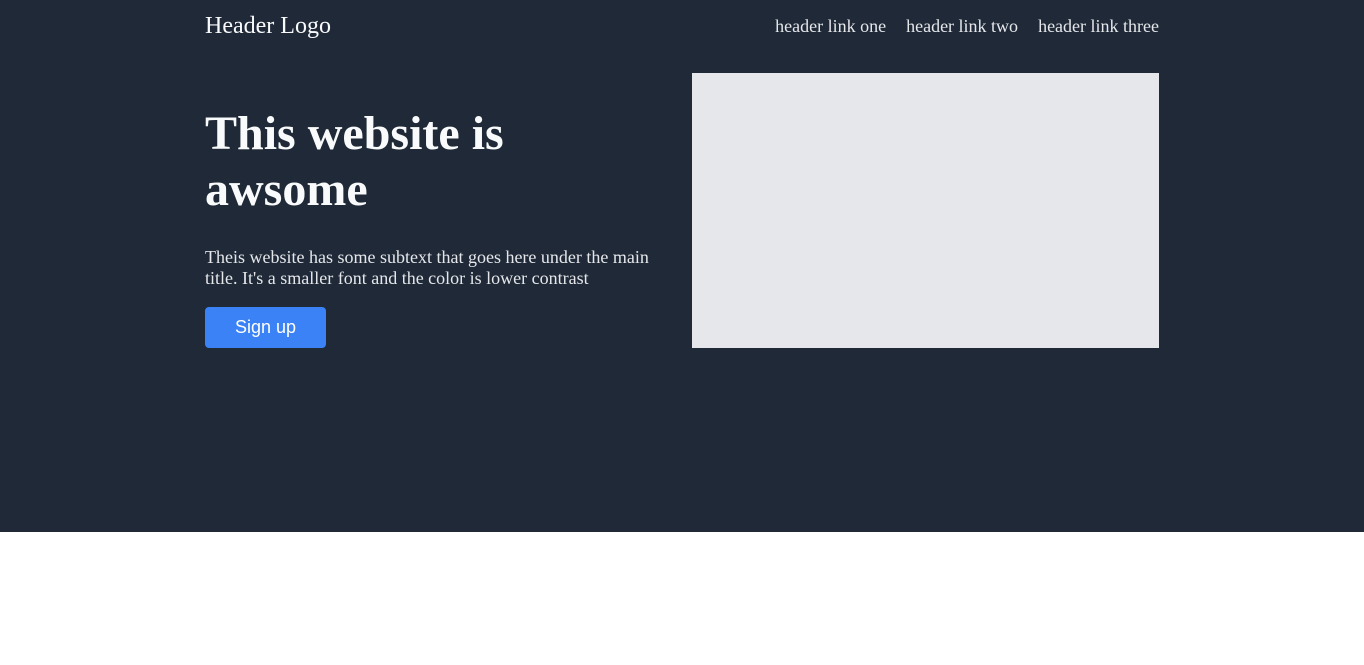 The height and width of the screenshot is (665, 1364). What do you see at coordinates (265, 327) in the screenshot?
I see `signup-button: Sign up` at bounding box center [265, 327].